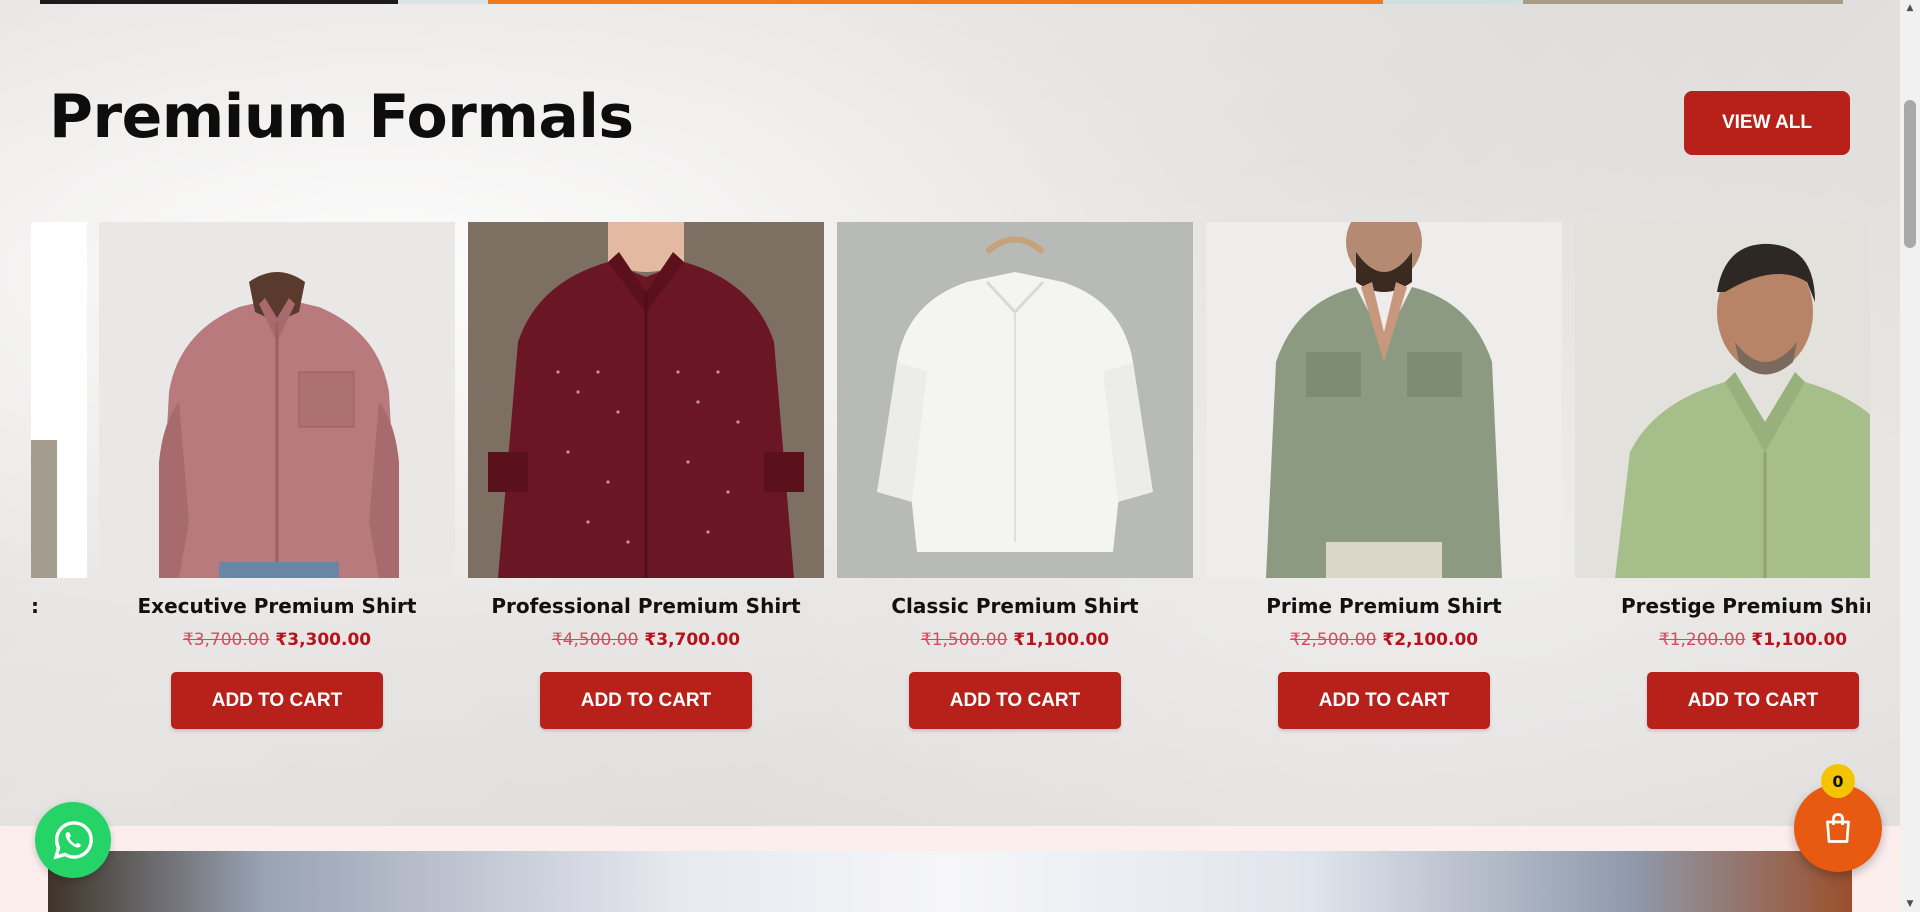 This screenshot has height=912, width=1920. Describe the element at coordinates (1702, 640) in the screenshot. I see `old-price: ₹1,200.00` at that location.